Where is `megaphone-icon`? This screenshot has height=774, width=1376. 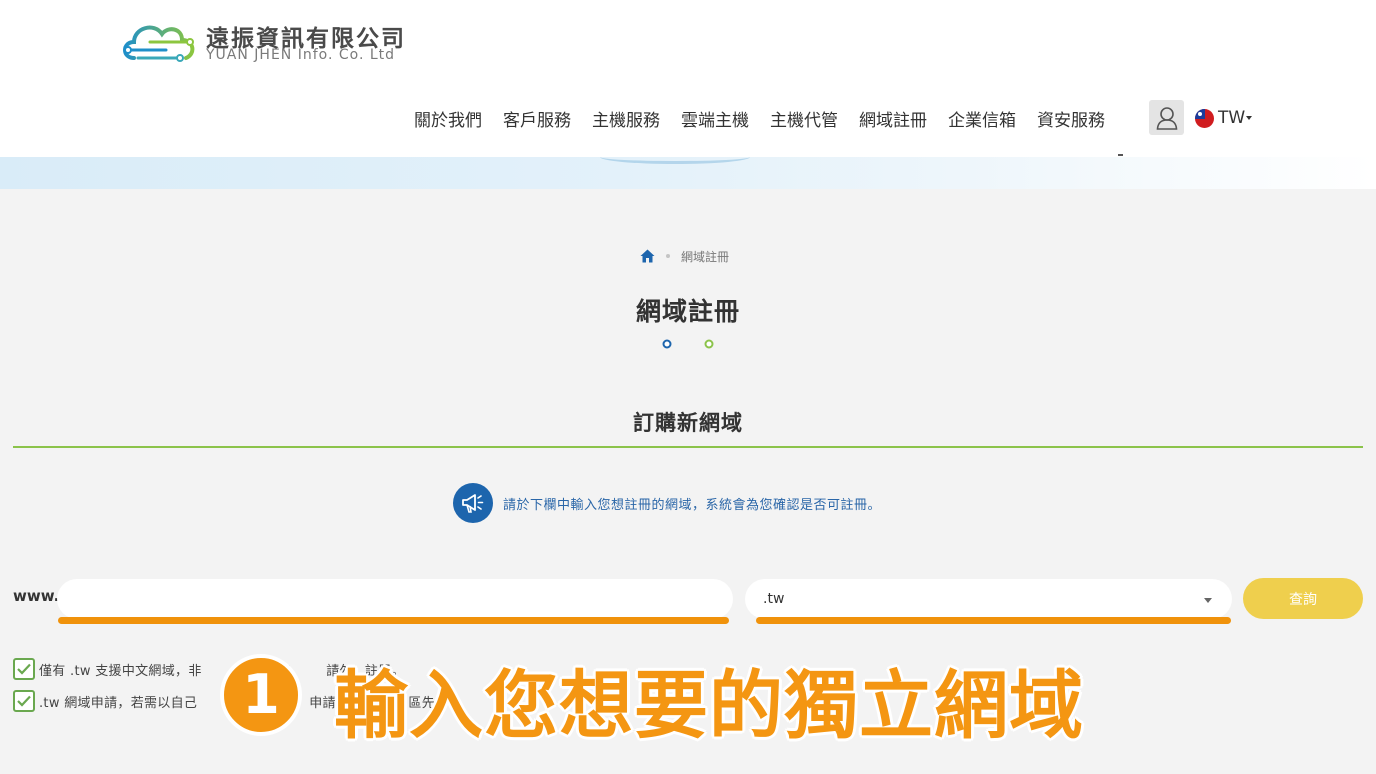
megaphone-icon is located at coordinates (473, 503).